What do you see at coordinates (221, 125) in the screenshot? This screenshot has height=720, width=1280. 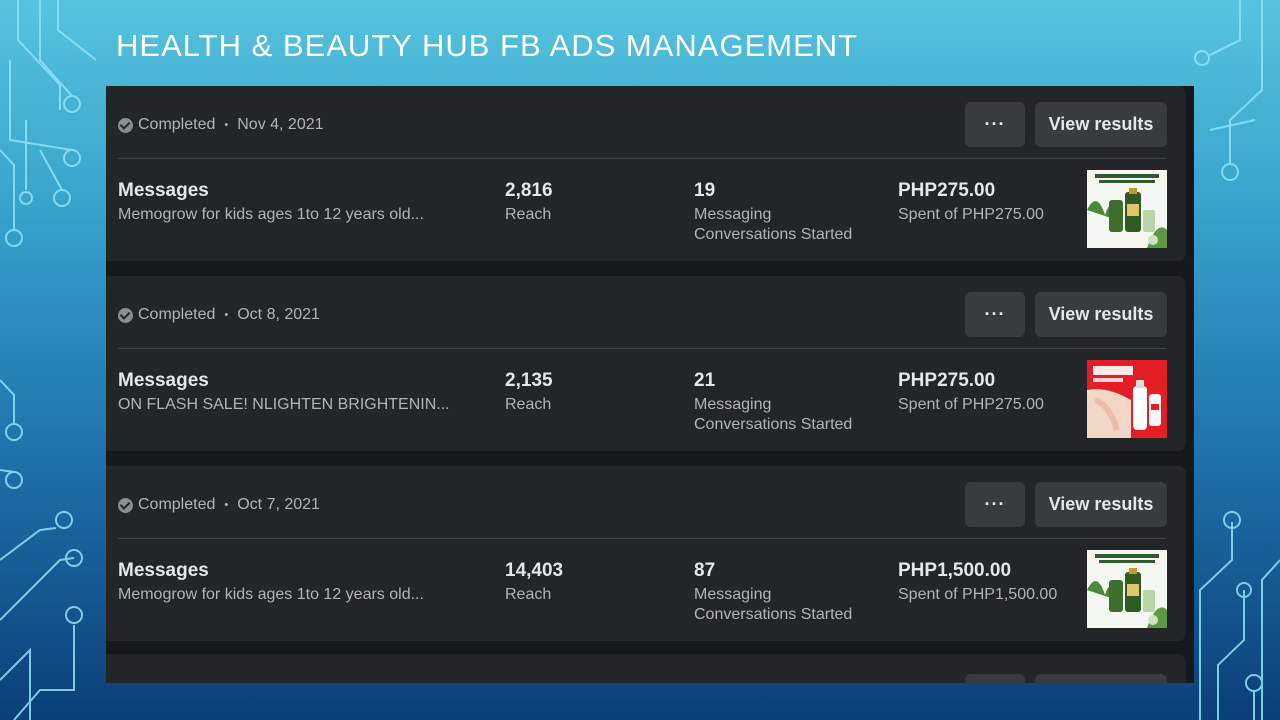 I see `status-row: Completed • Nov 4, 2021` at bounding box center [221, 125].